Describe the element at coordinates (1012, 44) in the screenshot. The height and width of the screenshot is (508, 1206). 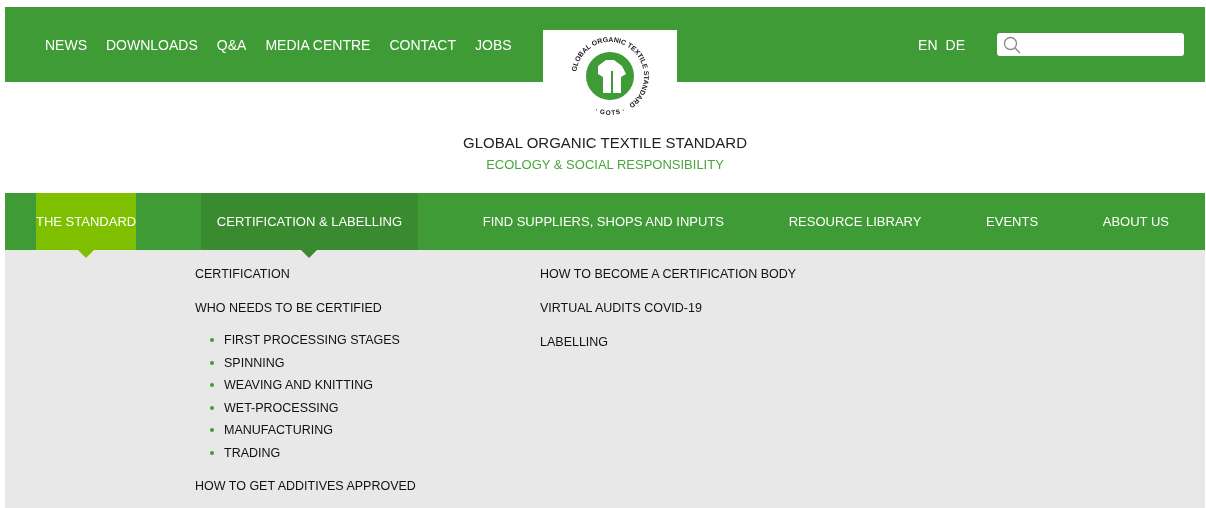
I see `search-icon` at that location.